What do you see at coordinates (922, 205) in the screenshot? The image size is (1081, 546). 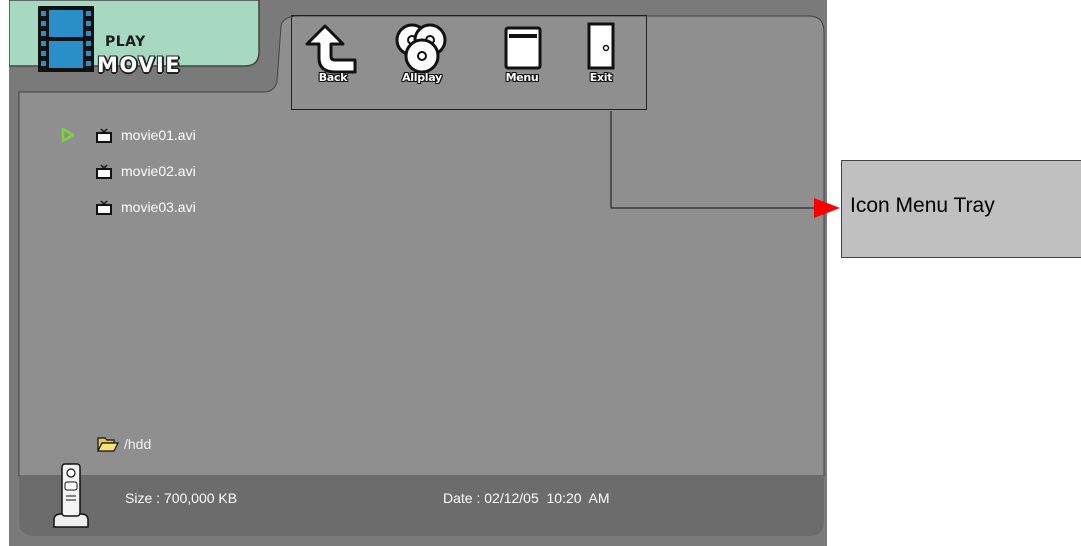 I see `callout-label: Icon Menu Tray` at bounding box center [922, 205].